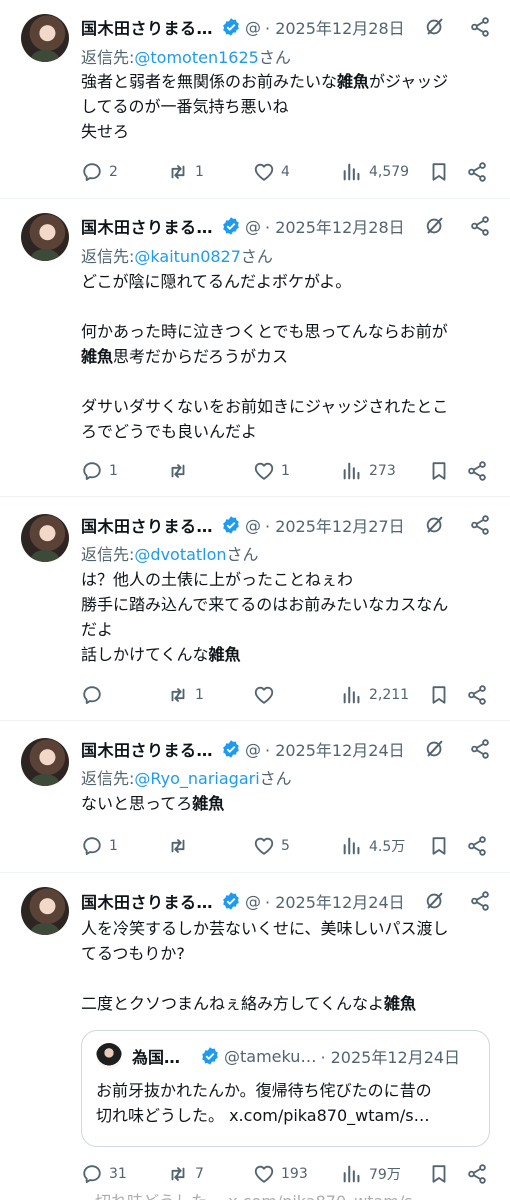 The height and width of the screenshot is (1200, 510). Describe the element at coordinates (285, 846) in the screenshot. I see `likes-count: 5` at that location.